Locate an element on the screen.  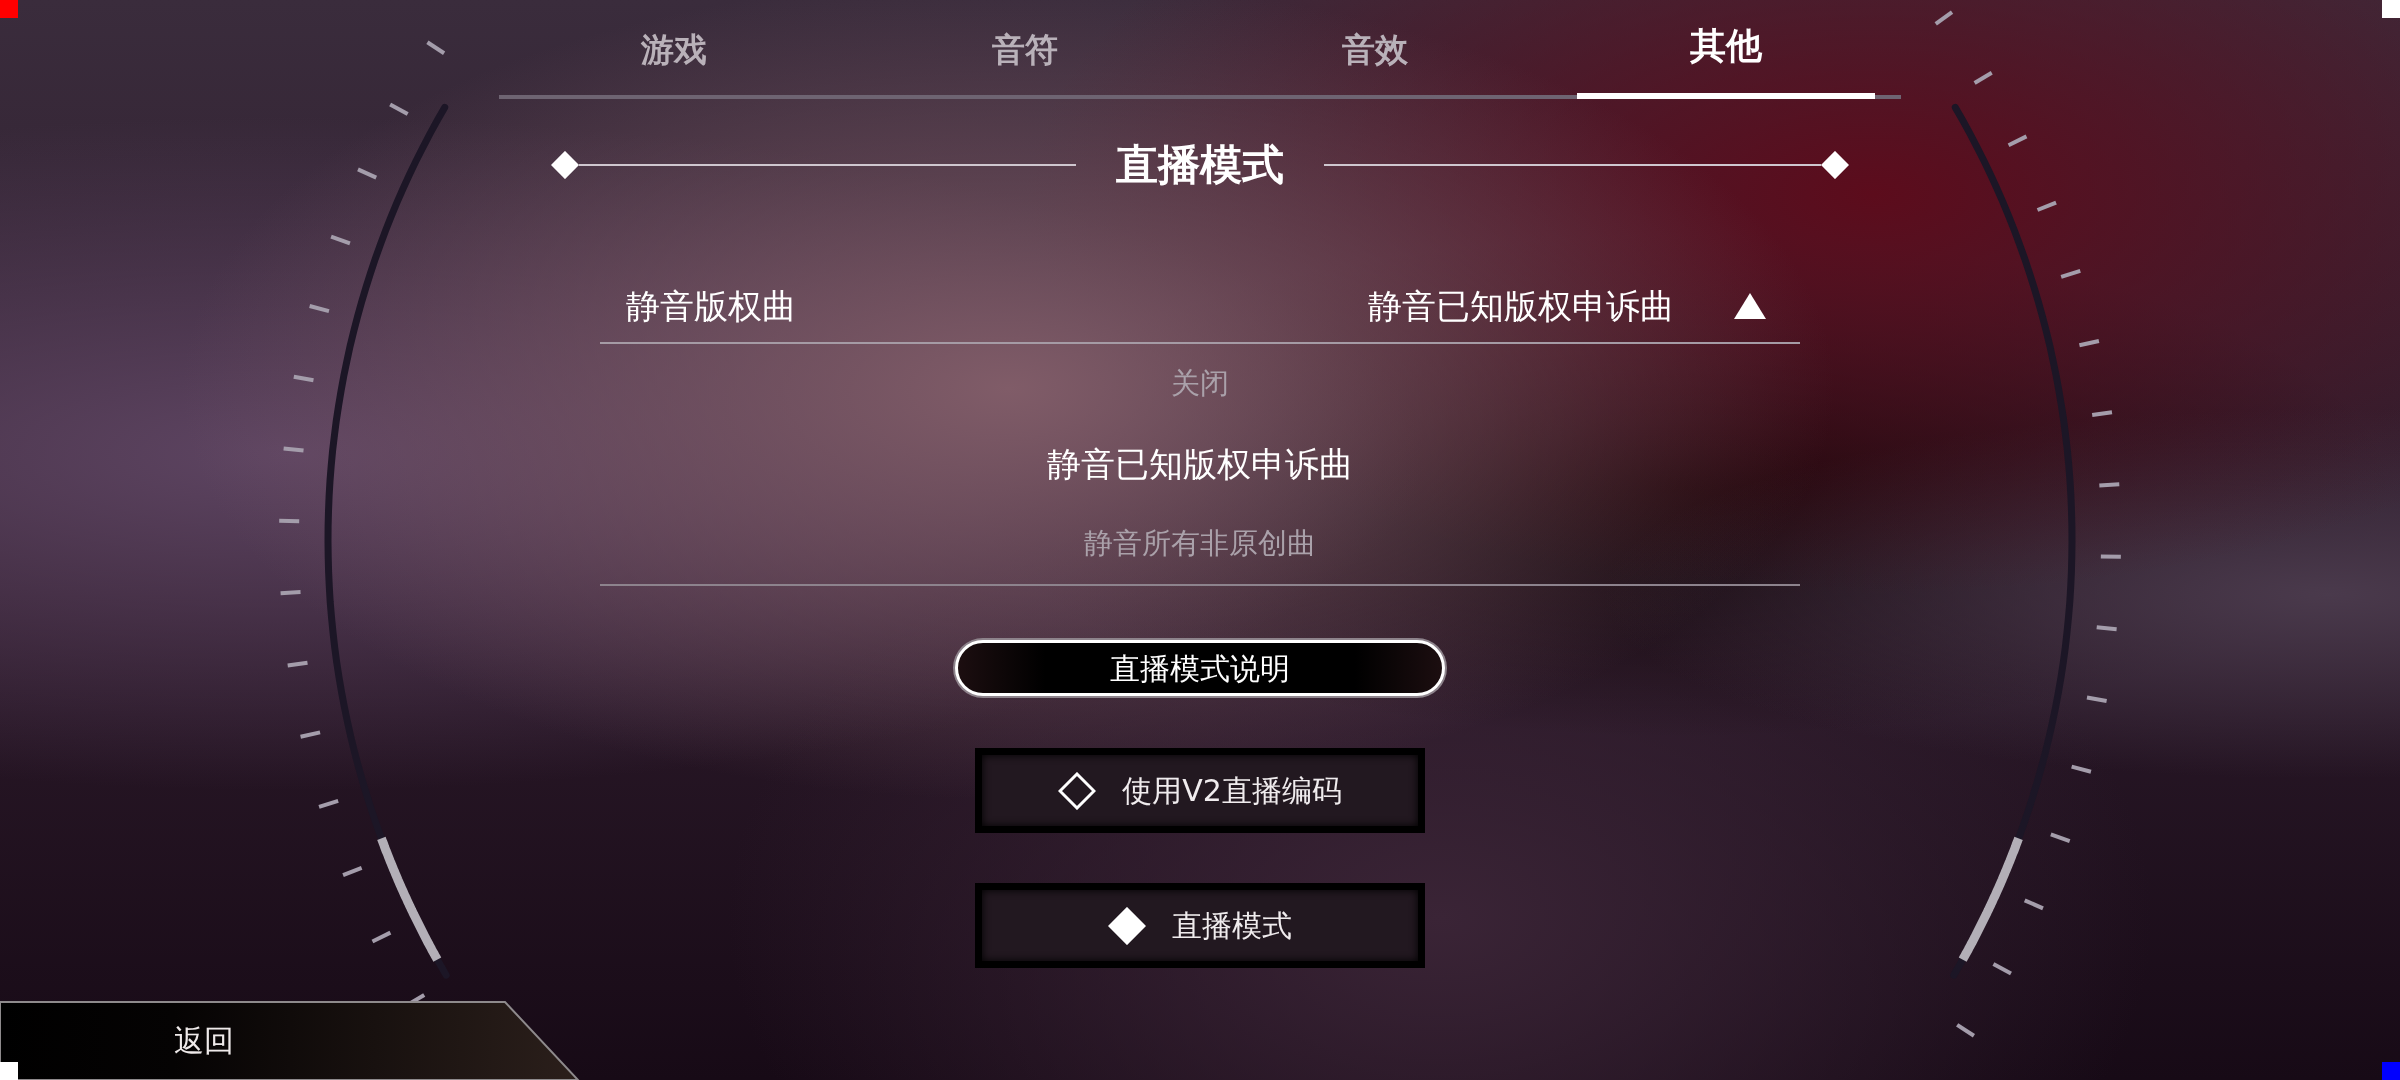
picker-option: 静音已知版权申诉曲 is located at coordinates (1200, 464).